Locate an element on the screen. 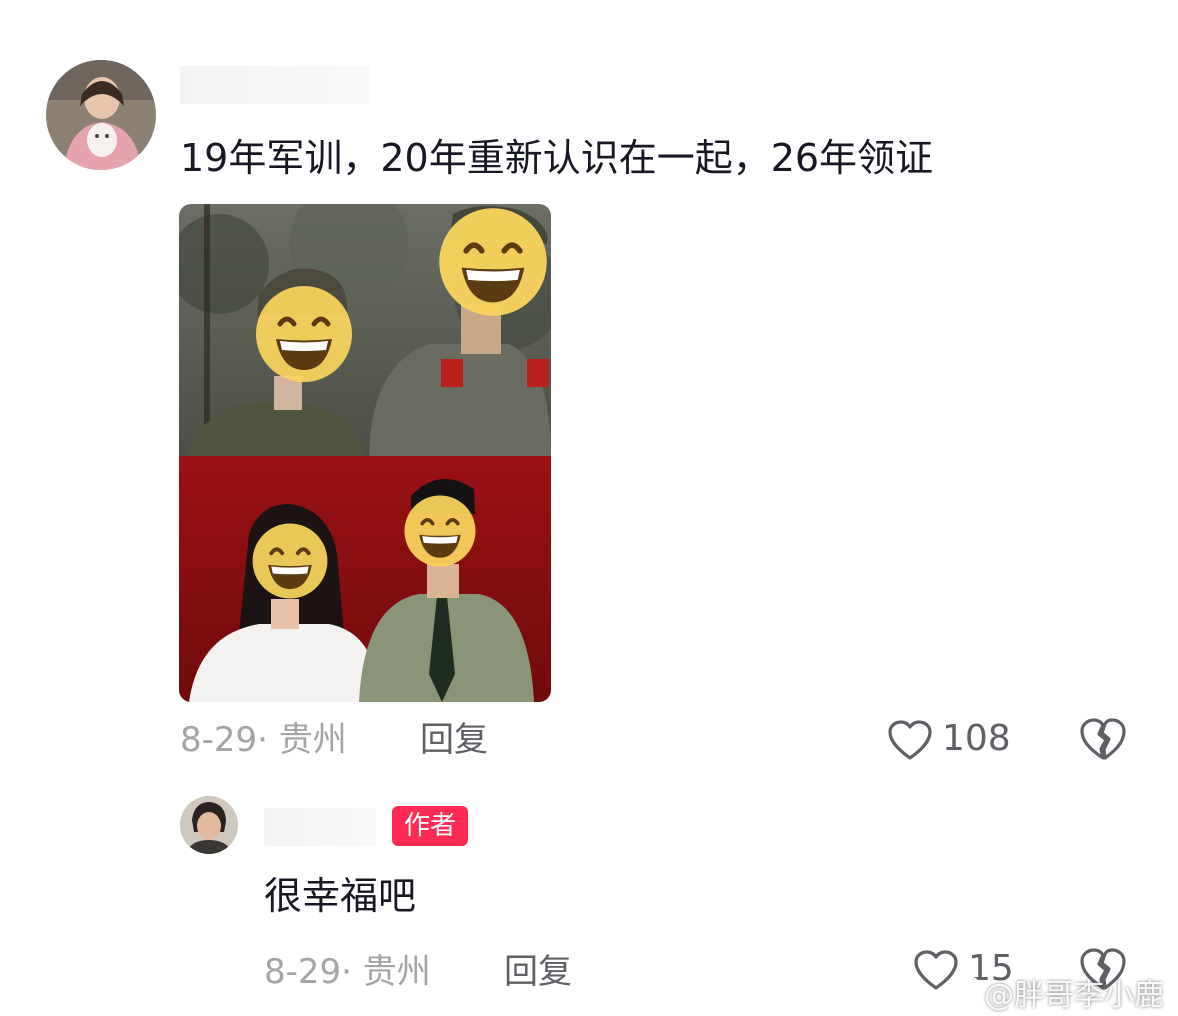 Image resolution: width=1178 pixels, height=1016 pixels. author-badge: 作者 is located at coordinates (430, 826).